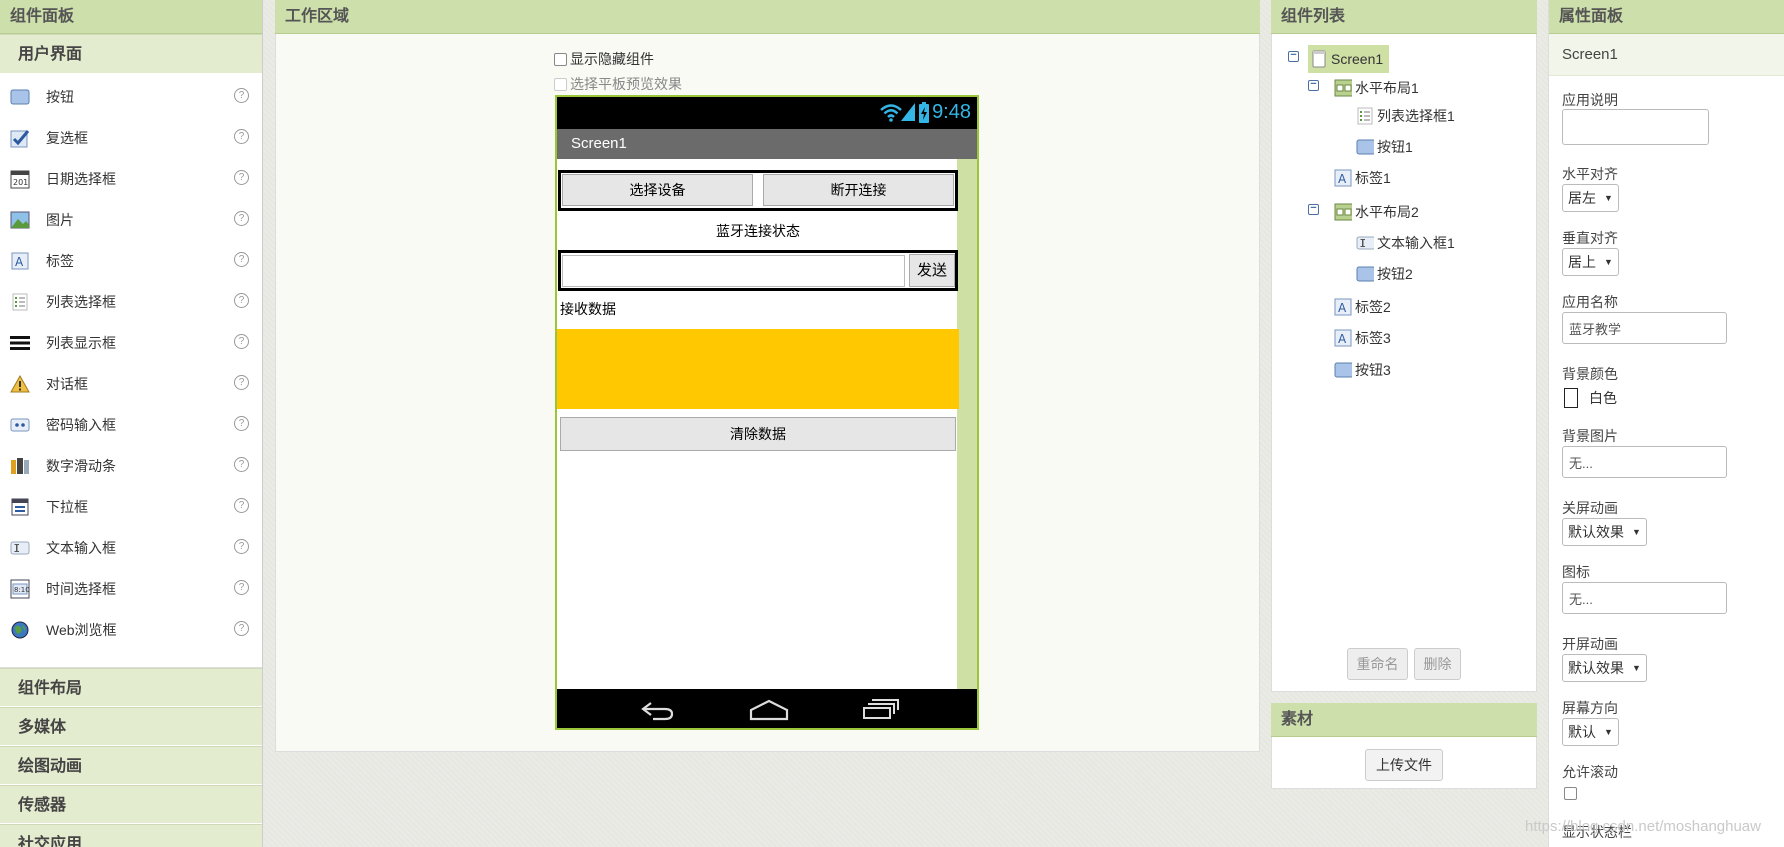  I want to click on delete-button: 删除, so click(1437, 664).